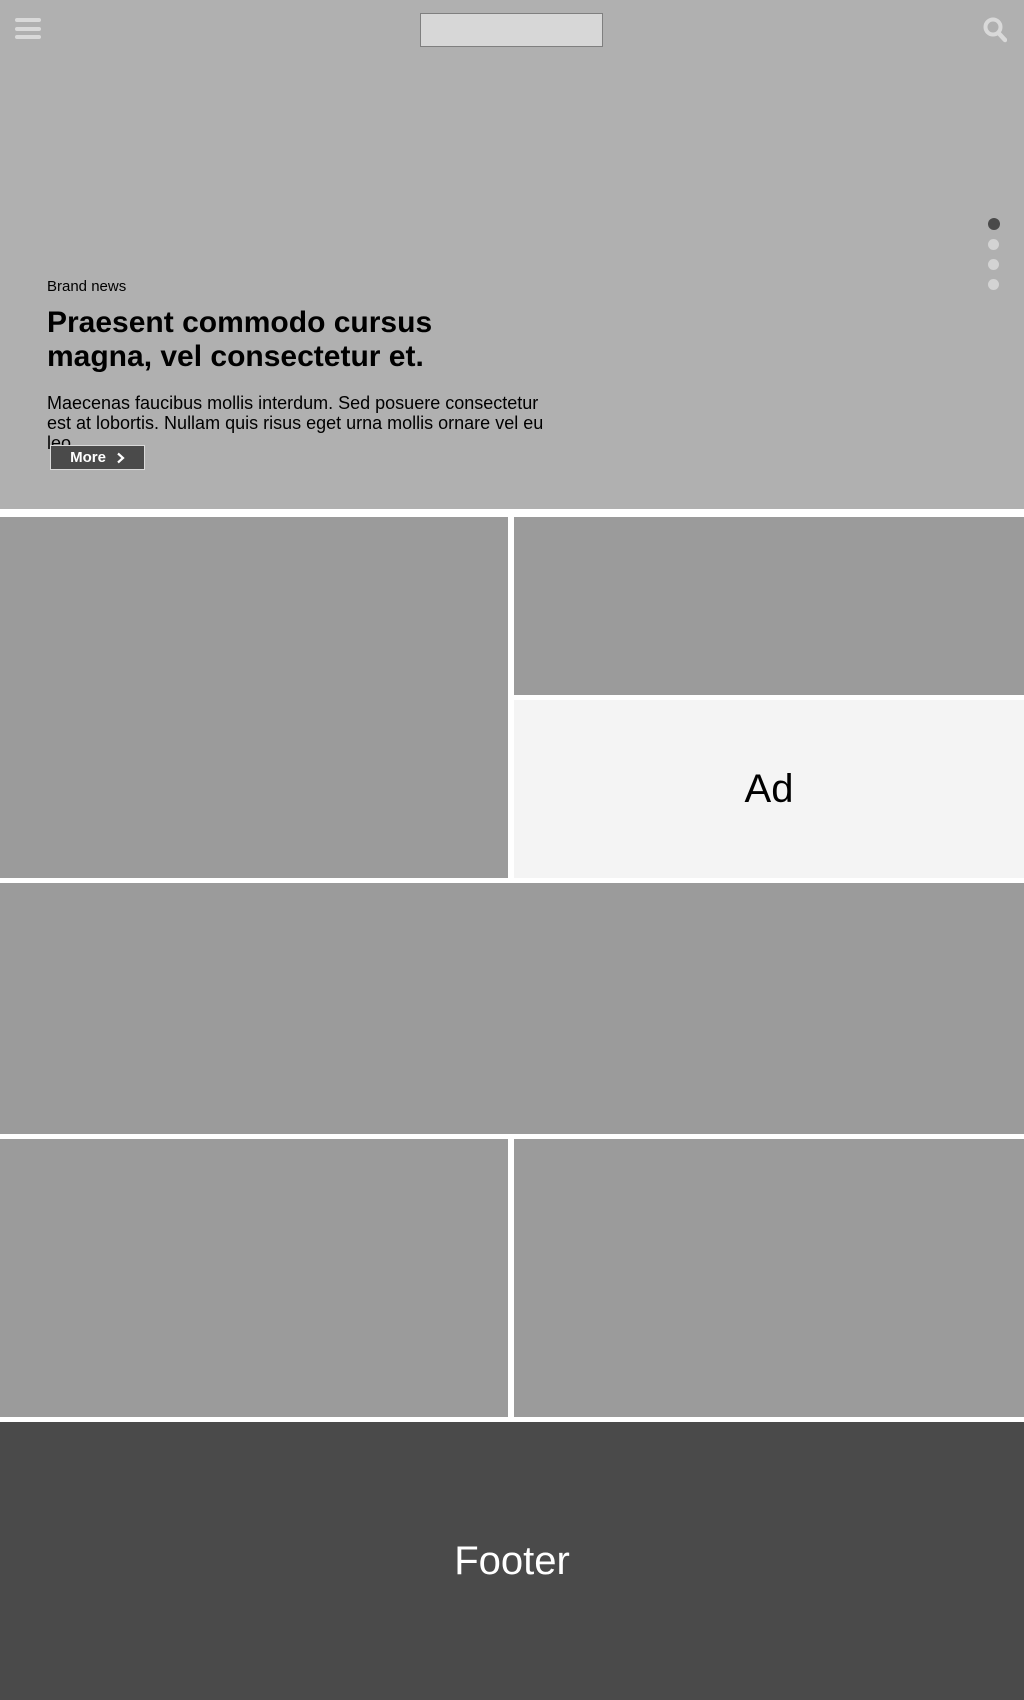 The width and height of the screenshot is (1024, 1700). What do you see at coordinates (254, 697) in the screenshot?
I see `content-tile-large` at bounding box center [254, 697].